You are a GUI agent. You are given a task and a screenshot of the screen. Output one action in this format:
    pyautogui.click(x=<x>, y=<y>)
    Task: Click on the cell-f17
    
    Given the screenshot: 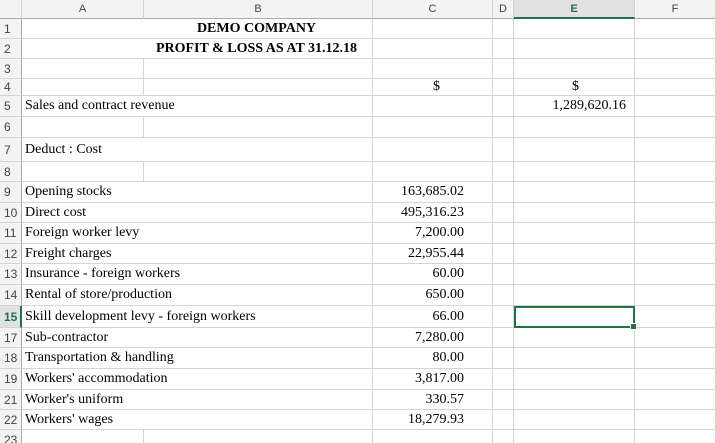 What is the action you would take?
    pyautogui.click(x=675, y=338)
    